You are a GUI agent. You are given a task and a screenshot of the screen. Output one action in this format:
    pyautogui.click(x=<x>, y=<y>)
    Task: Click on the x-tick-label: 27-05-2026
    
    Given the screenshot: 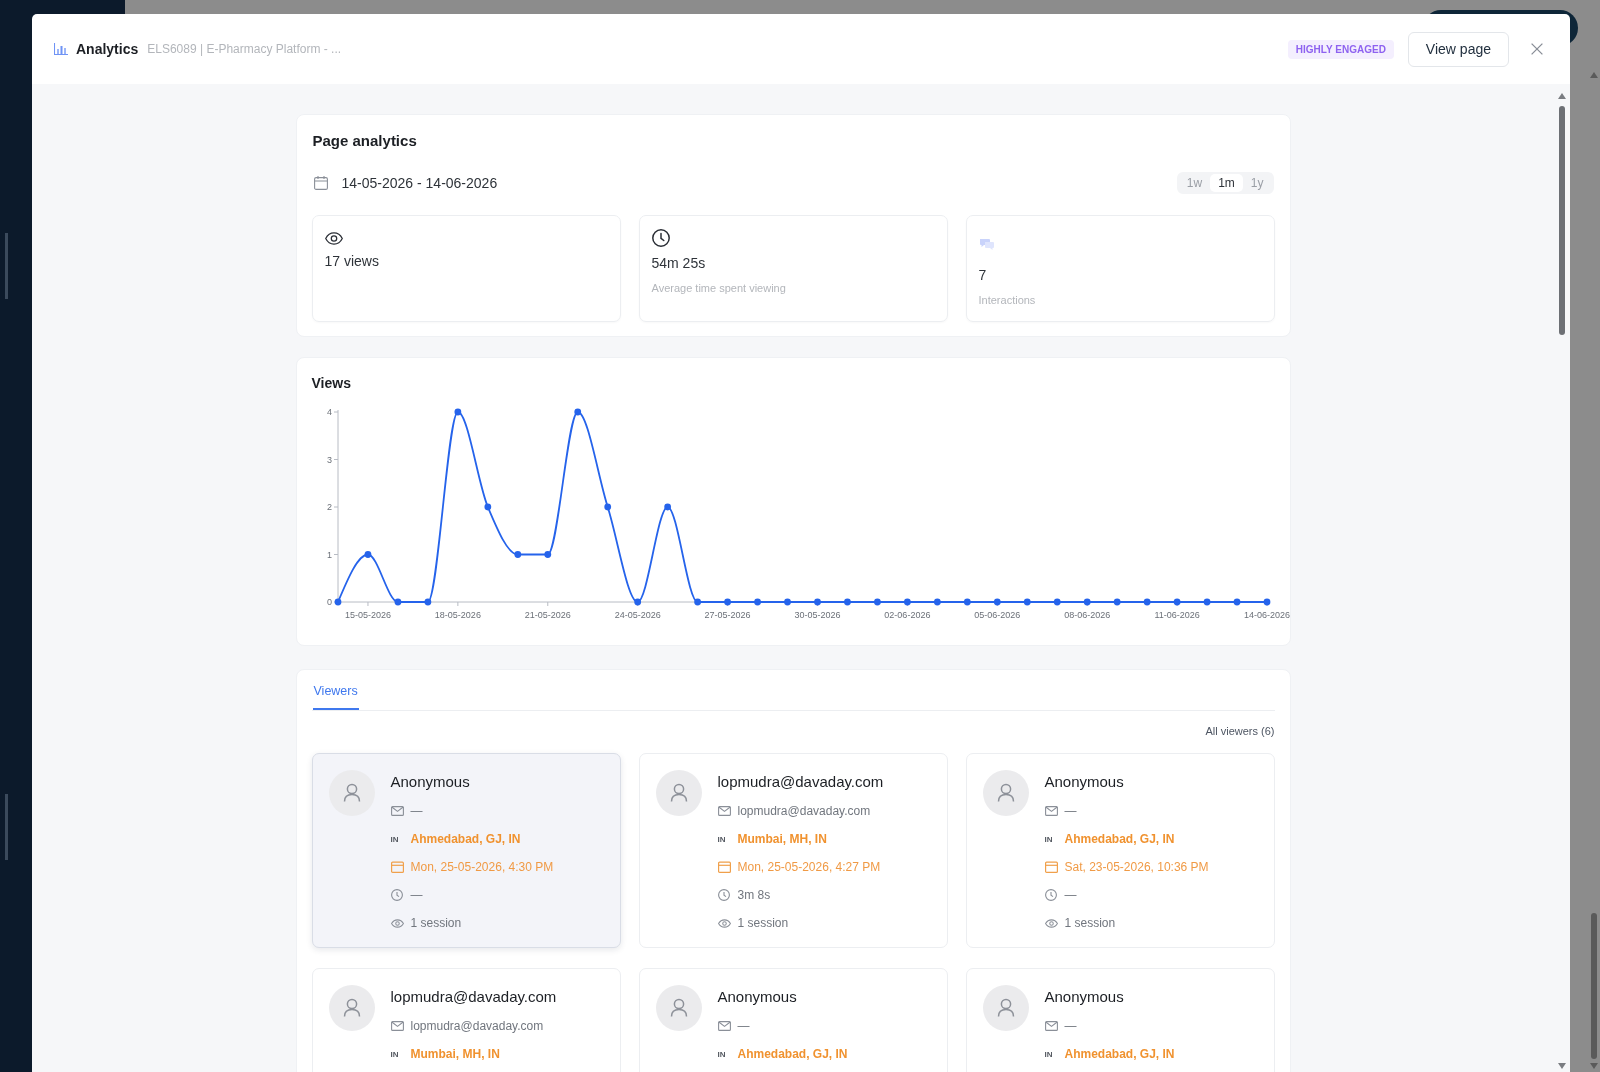 What is the action you would take?
    pyautogui.click(x=727, y=615)
    